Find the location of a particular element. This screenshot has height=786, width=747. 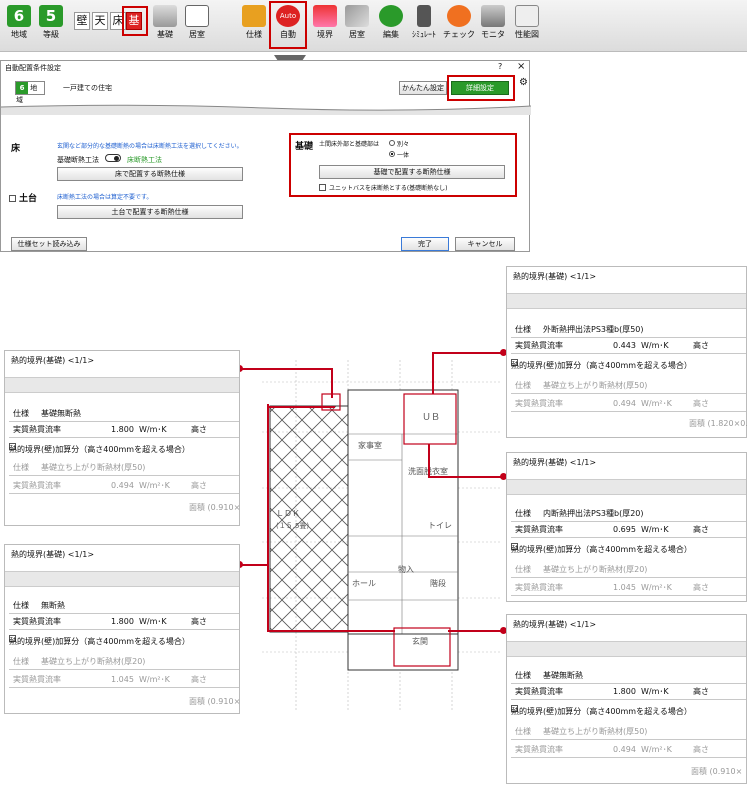

spec-icon is located at coordinates (254, 16).